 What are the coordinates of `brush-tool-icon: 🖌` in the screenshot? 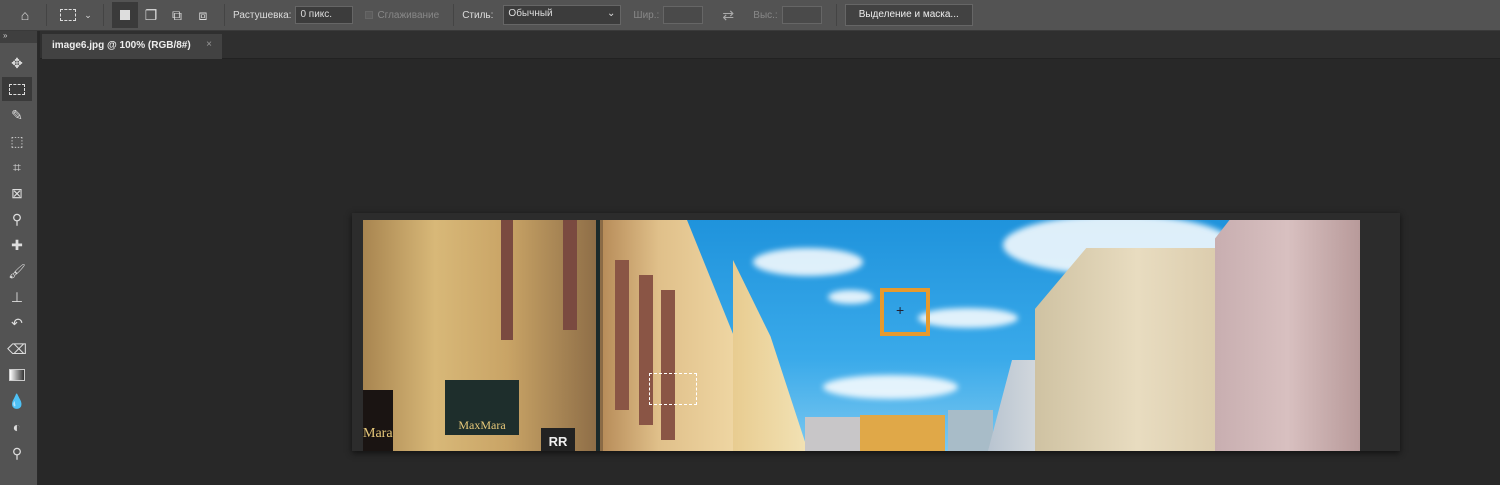 It's located at (17, 271).